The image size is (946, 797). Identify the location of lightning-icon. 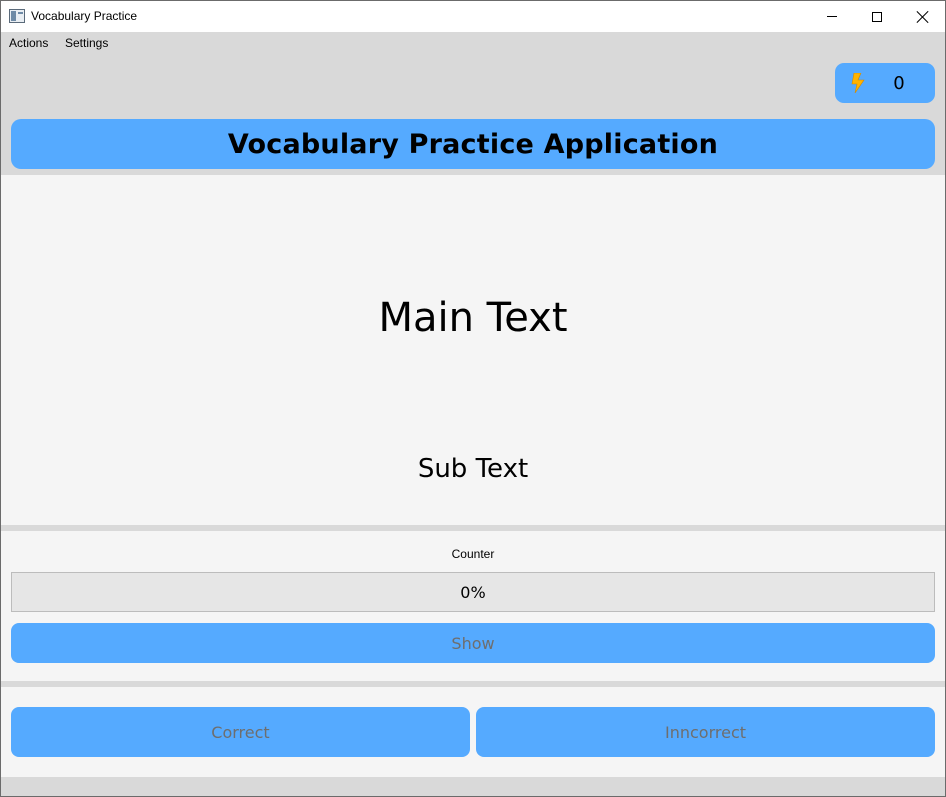
(858, 83).